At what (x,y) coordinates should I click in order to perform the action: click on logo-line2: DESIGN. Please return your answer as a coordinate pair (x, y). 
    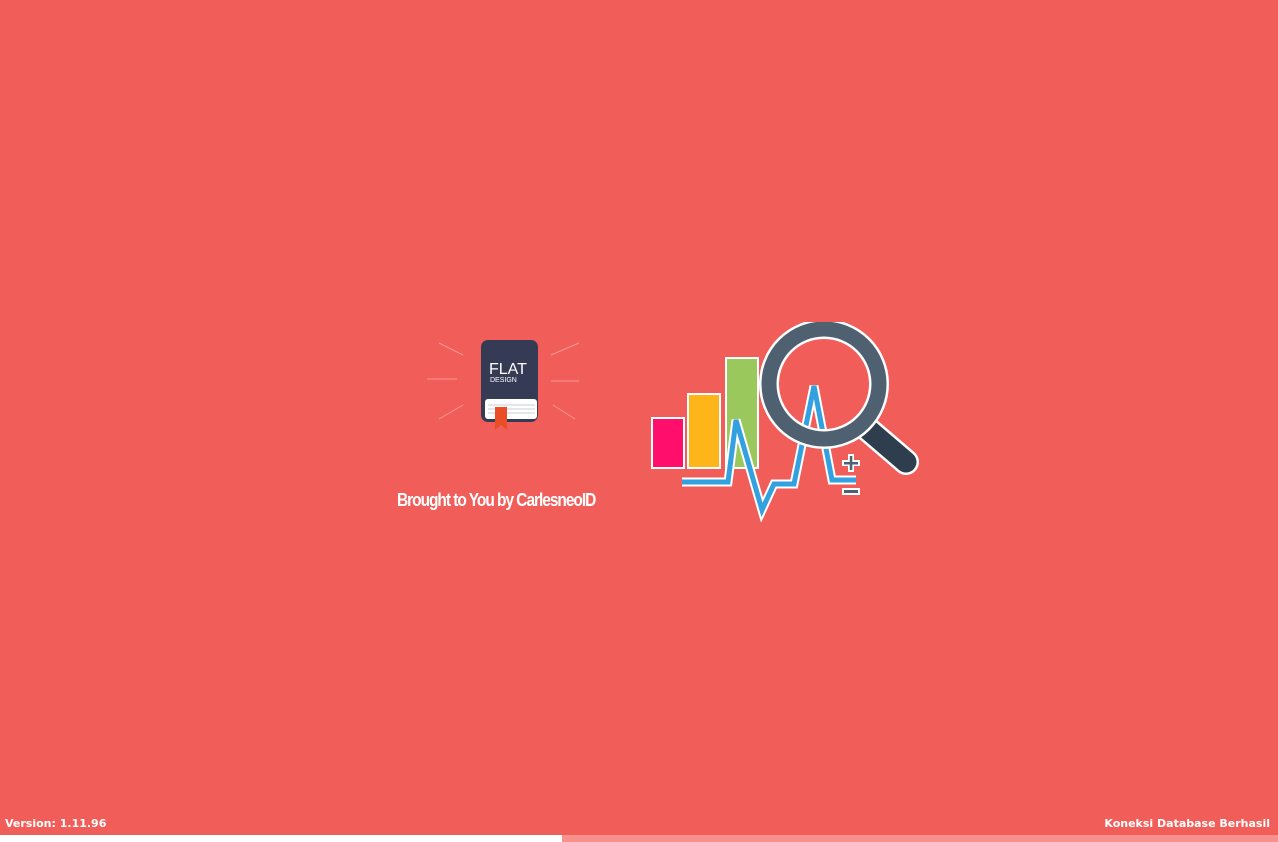
    Looking at the image, I should click on (503, 380).